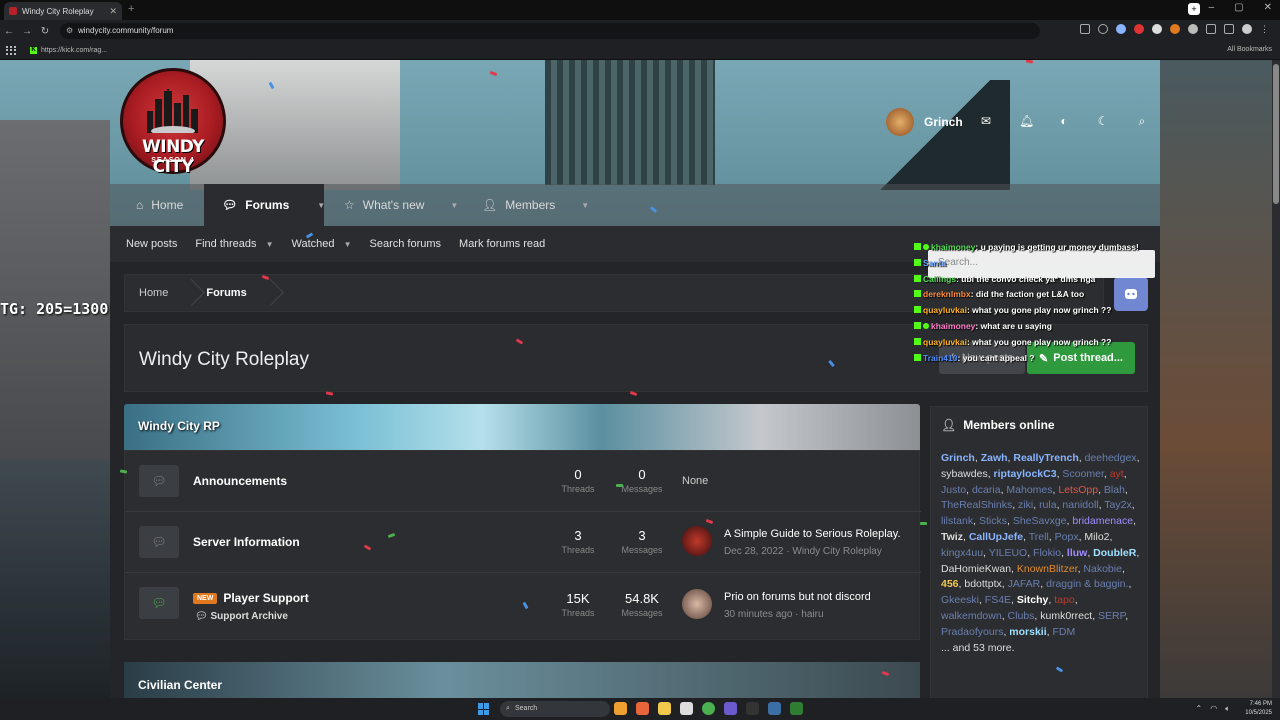 The width and height of the screenshot is (1280, 720). I want to click on folder-icon, so click(664, 708).